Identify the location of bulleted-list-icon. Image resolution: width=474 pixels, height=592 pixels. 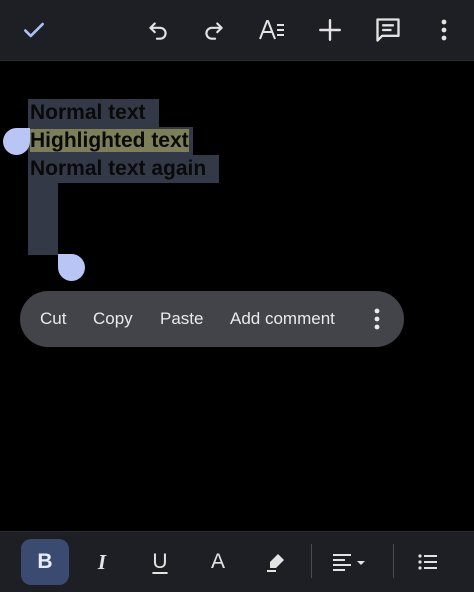
(428, 562).